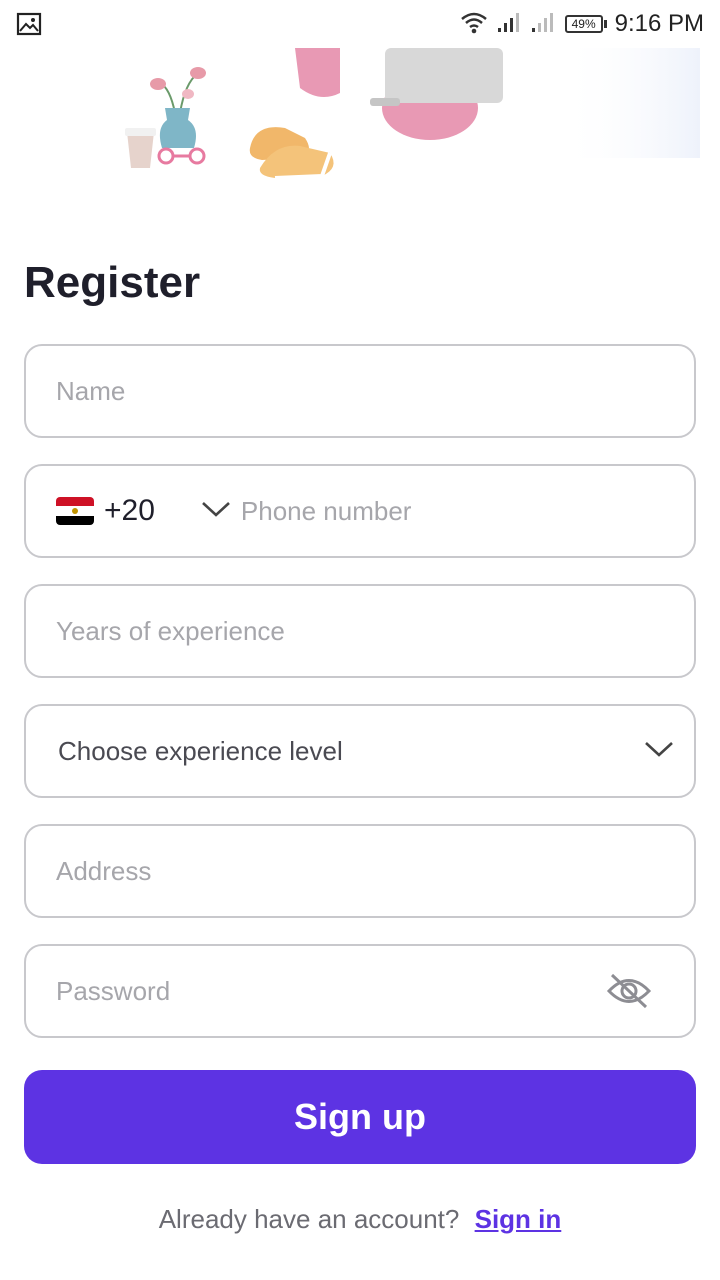 The height and width of the screenshot is (1280, 720). Describe the element at coordinates (112, 282) in the screenshot. I see `page-title: Register` at that location.